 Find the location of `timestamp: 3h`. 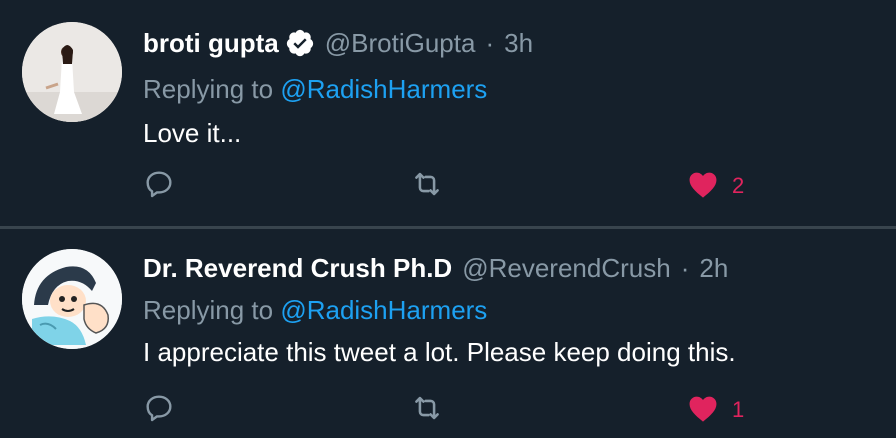

timestamp: 3h is located at coordinates (518, 43).